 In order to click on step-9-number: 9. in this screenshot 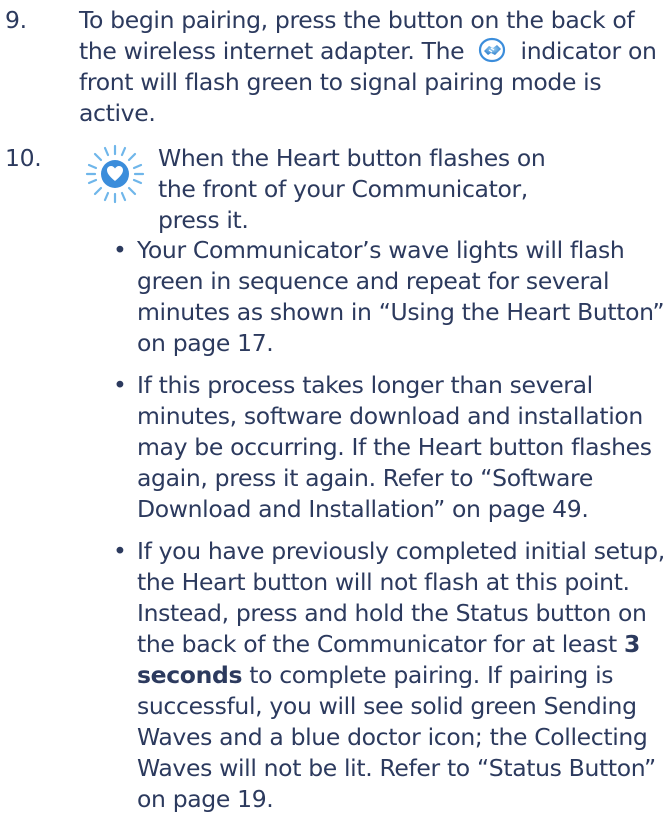, I will do `click(16, 20)`.